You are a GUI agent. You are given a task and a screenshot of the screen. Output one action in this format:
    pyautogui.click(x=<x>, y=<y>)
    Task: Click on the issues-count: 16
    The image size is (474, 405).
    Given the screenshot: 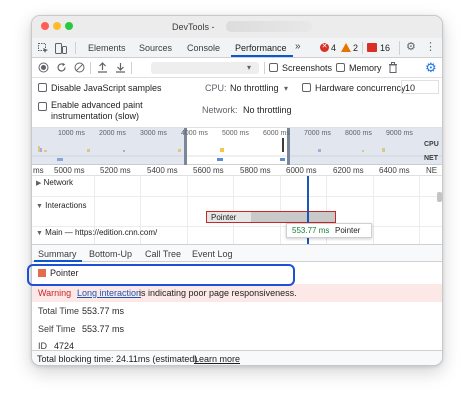 What is the action you would take?
    pyautogui.click(x=385, y=48)
    